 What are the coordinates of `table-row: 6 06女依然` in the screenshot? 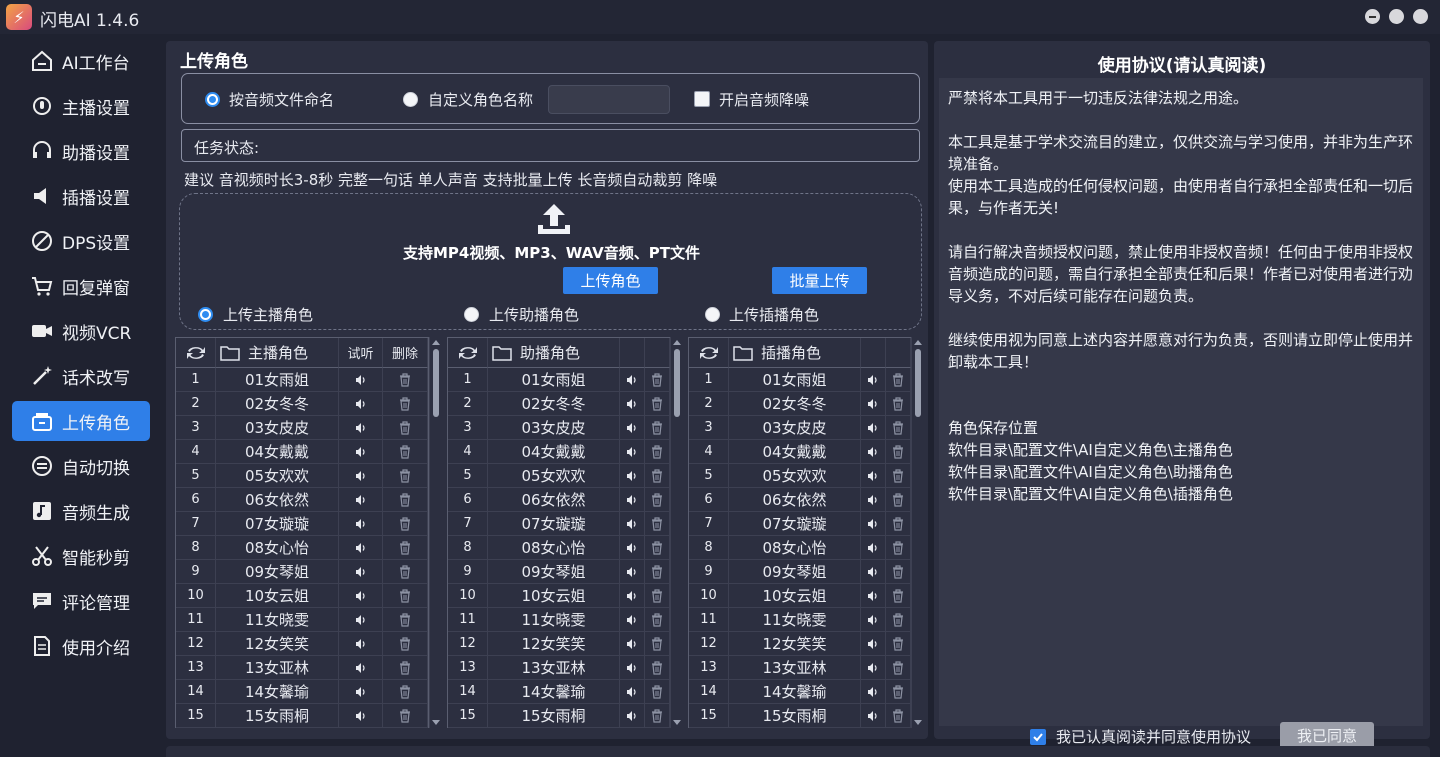 It's located at (559, 500).